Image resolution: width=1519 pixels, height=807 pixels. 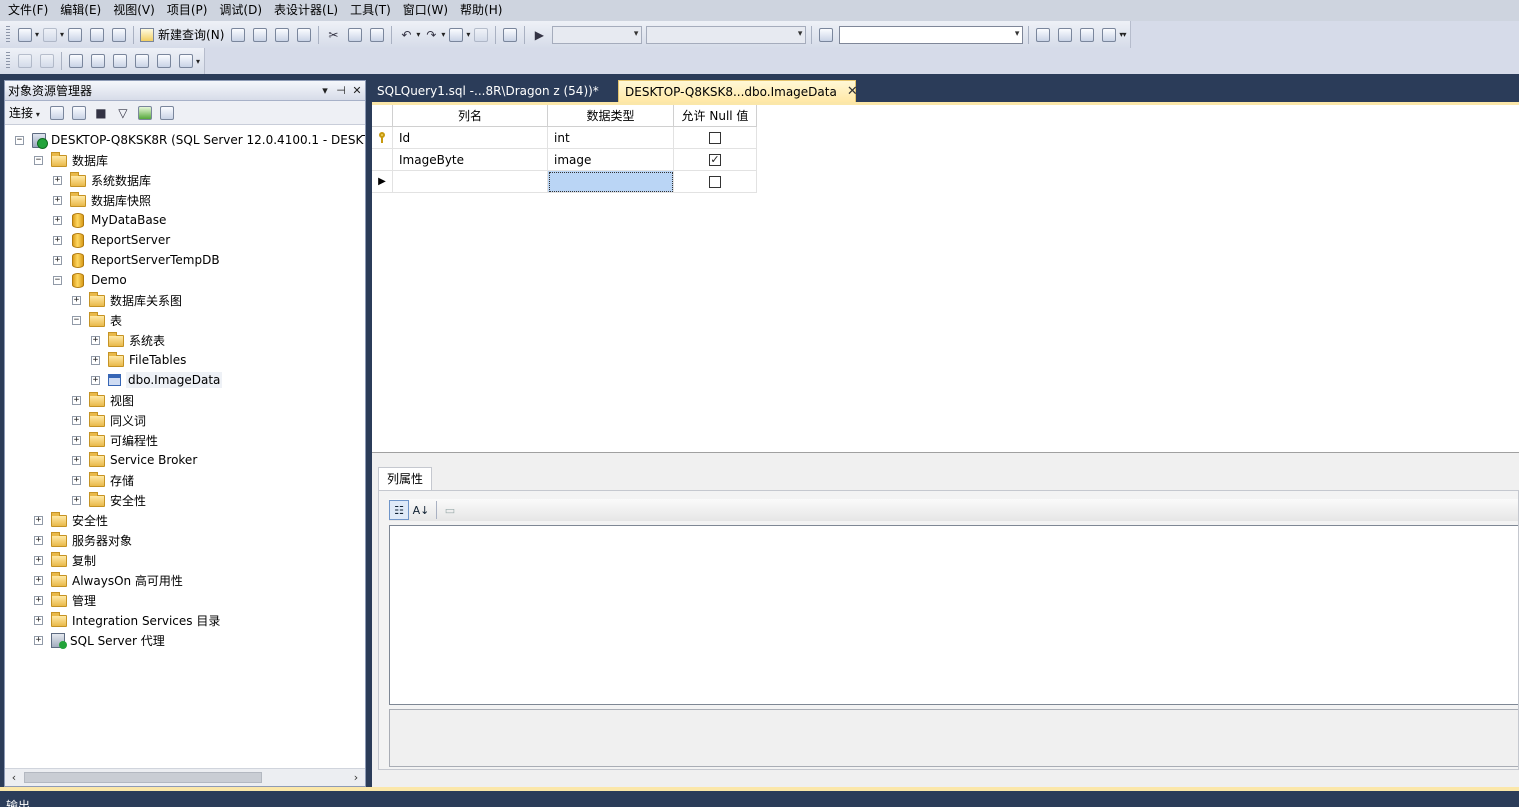 What do you see at coordinates (759, 797) in the screenshot?
I see `output-panel-bar: 输出` at bounding box center [759, 797].